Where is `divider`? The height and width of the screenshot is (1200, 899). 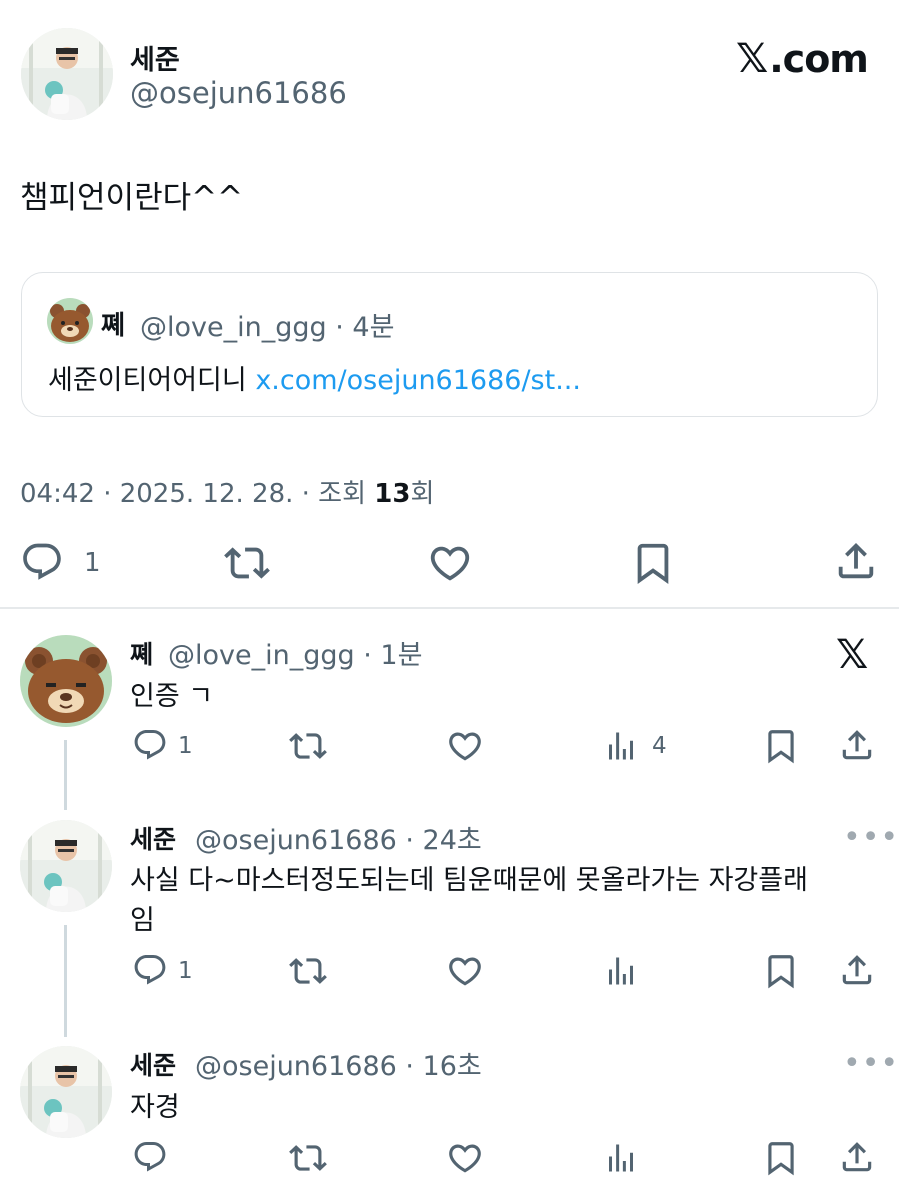 divider is located at coordinates (449, 608).